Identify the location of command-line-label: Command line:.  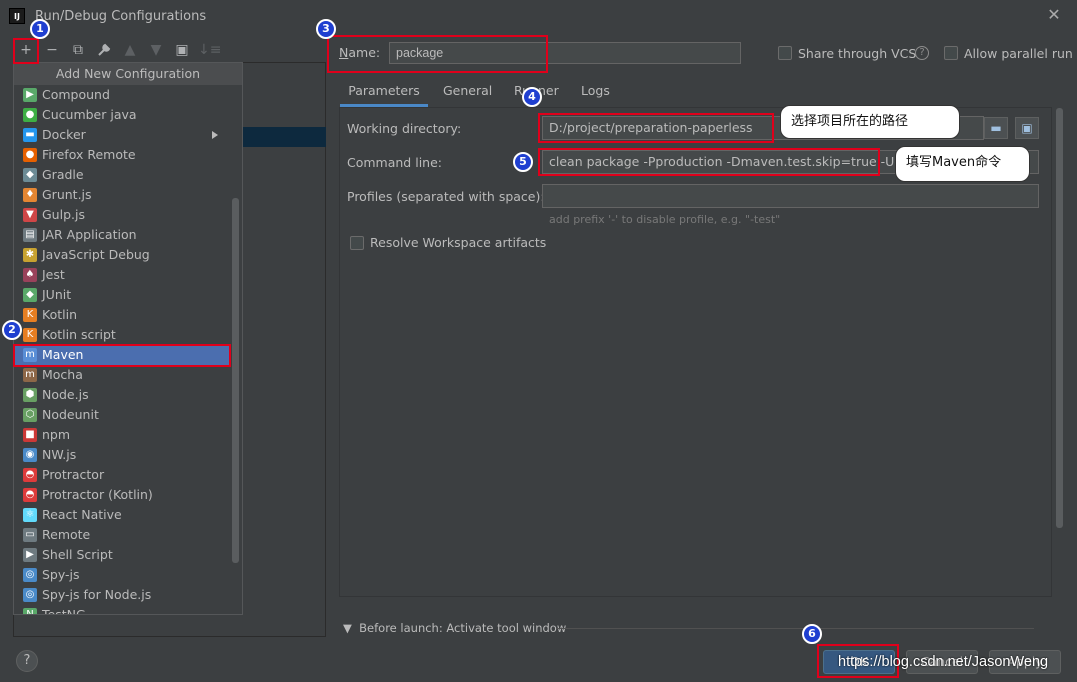
(394, 162).